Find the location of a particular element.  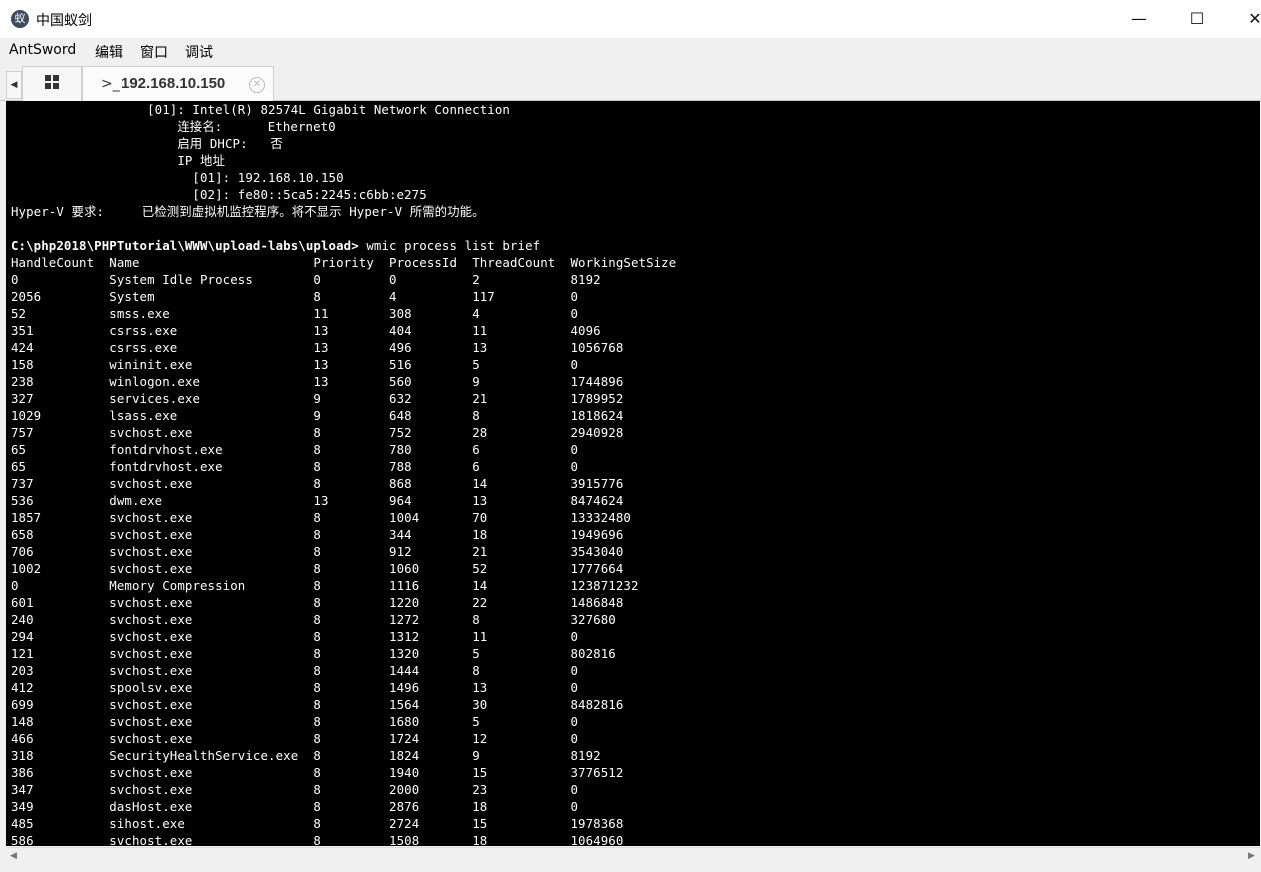

table-cell: 536 is located at coordinates (60, 500).